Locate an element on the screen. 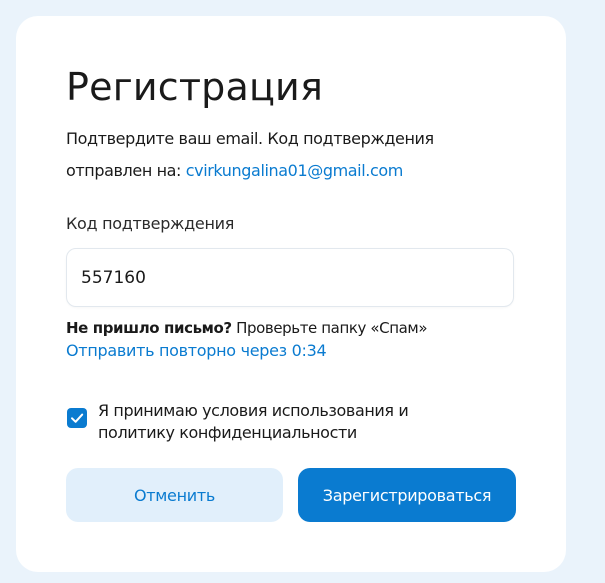 The height and width of the screenshot is (583, 605). spam-hint: Не пришло письмо? Проверьте папку «Спам» is located at coordinates (247, 328).